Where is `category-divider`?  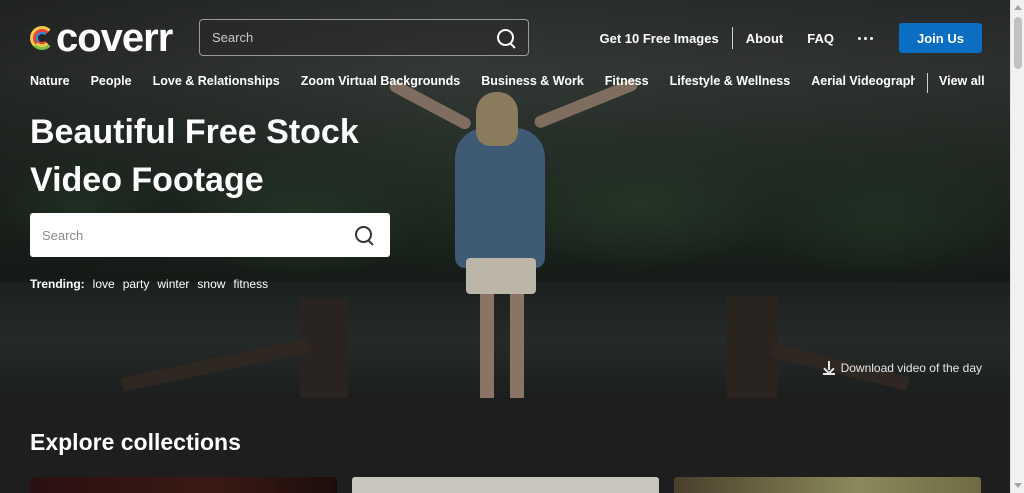
category-divider is located at coordinates (927, 83).